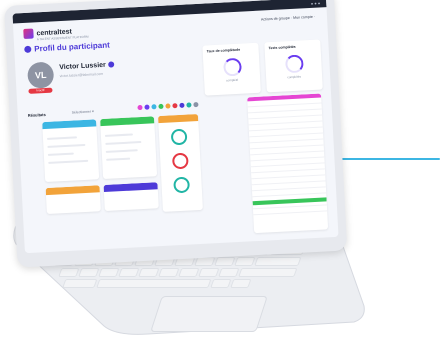 This screenshot has height=351, width=440. What do you see at coordinates (223, 50) in the screenshot?
I see `stat-label: Taux de complétude` at bounding box center [223, 50].